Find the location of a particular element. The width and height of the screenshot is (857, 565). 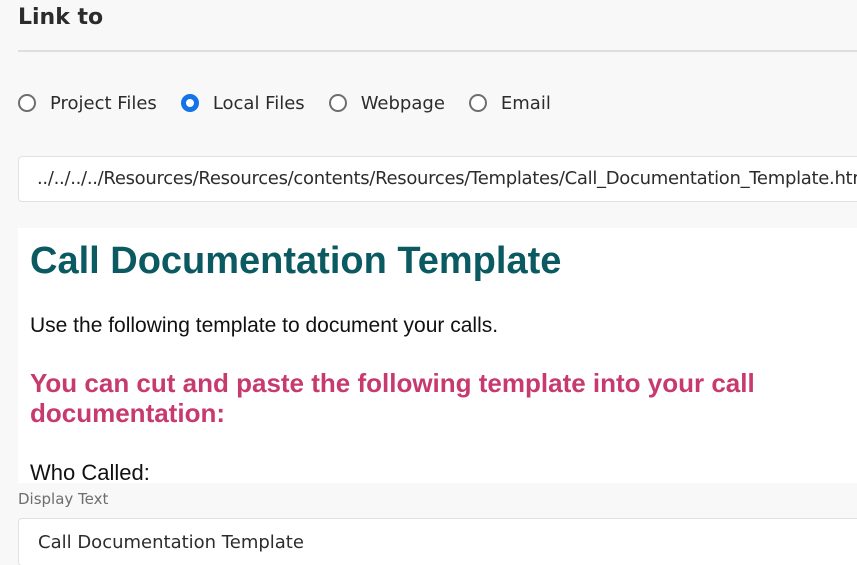

radio-local-files: Local Files is located at coordinates (242, 103).